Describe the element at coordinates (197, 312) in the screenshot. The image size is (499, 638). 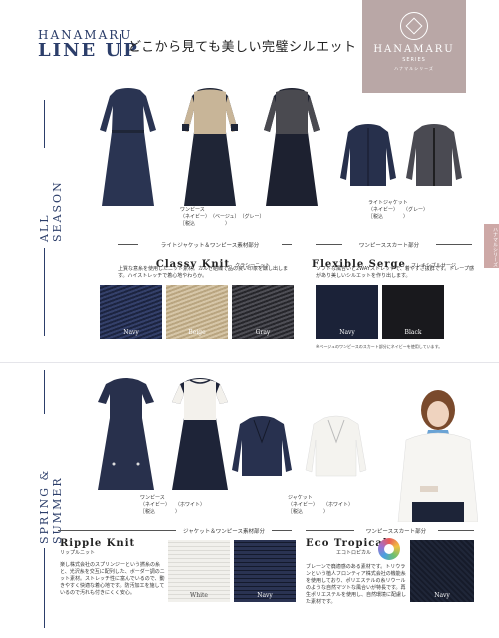
I see `swatch-beige-knit: Beige` at that location.